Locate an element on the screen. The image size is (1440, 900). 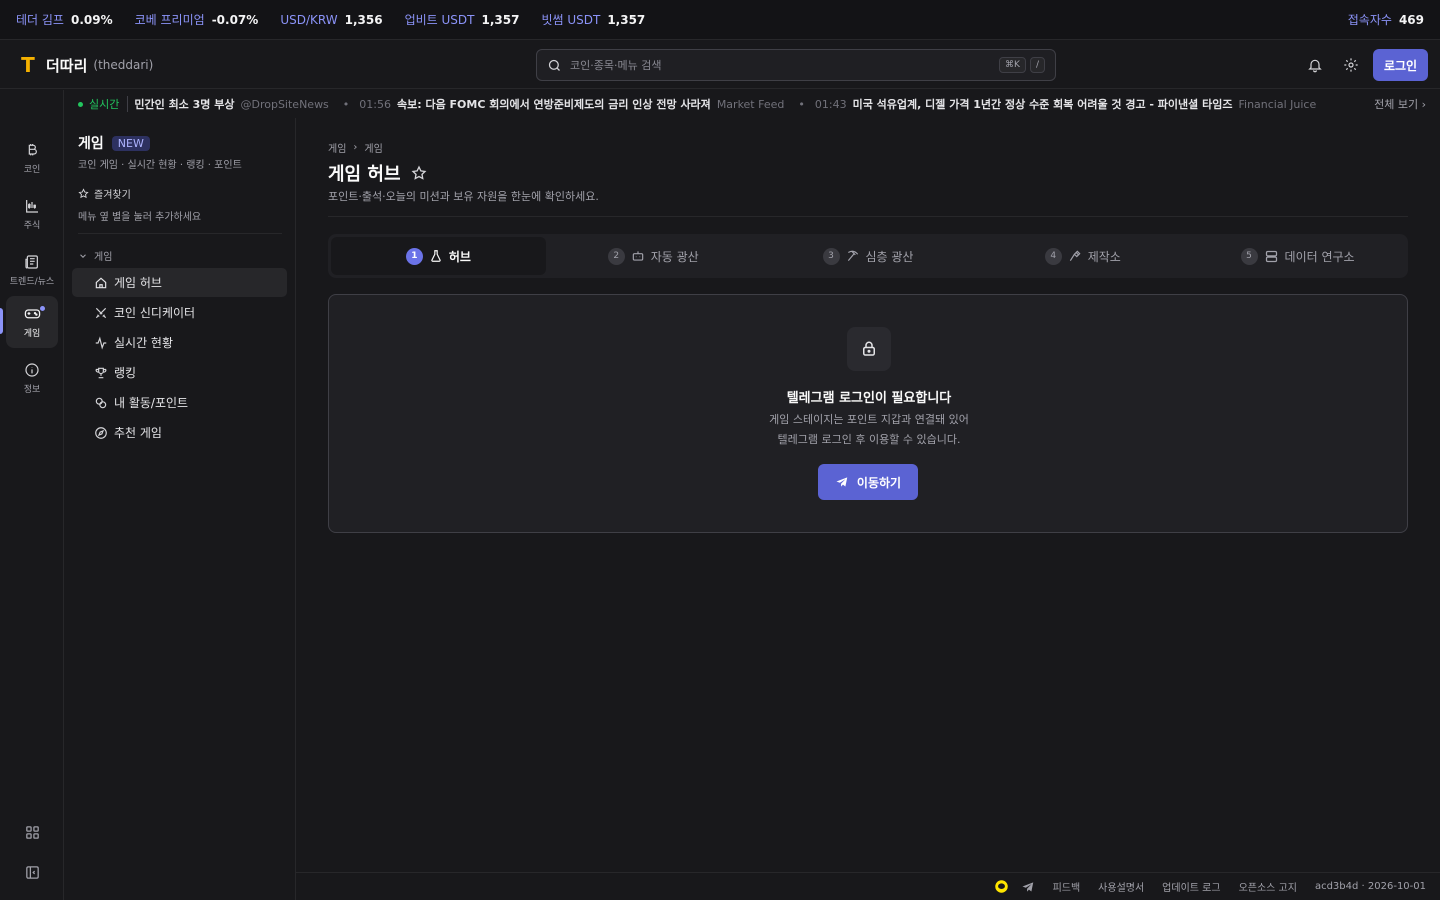
tab-workshop: 4 제작소 is located at coordinates (1082, 256).